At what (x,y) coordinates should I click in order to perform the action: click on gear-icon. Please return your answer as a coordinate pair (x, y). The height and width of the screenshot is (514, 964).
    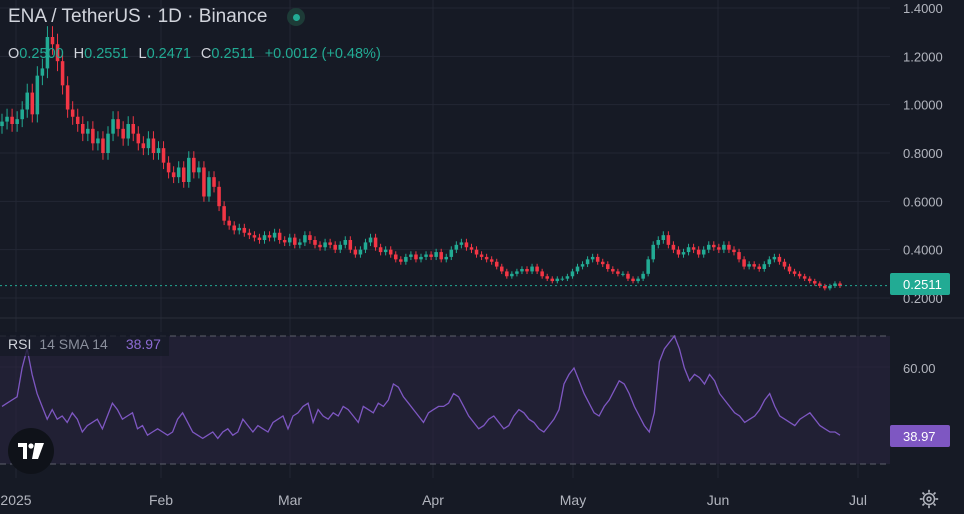
    Looking at the image, I should click on (929, 499).